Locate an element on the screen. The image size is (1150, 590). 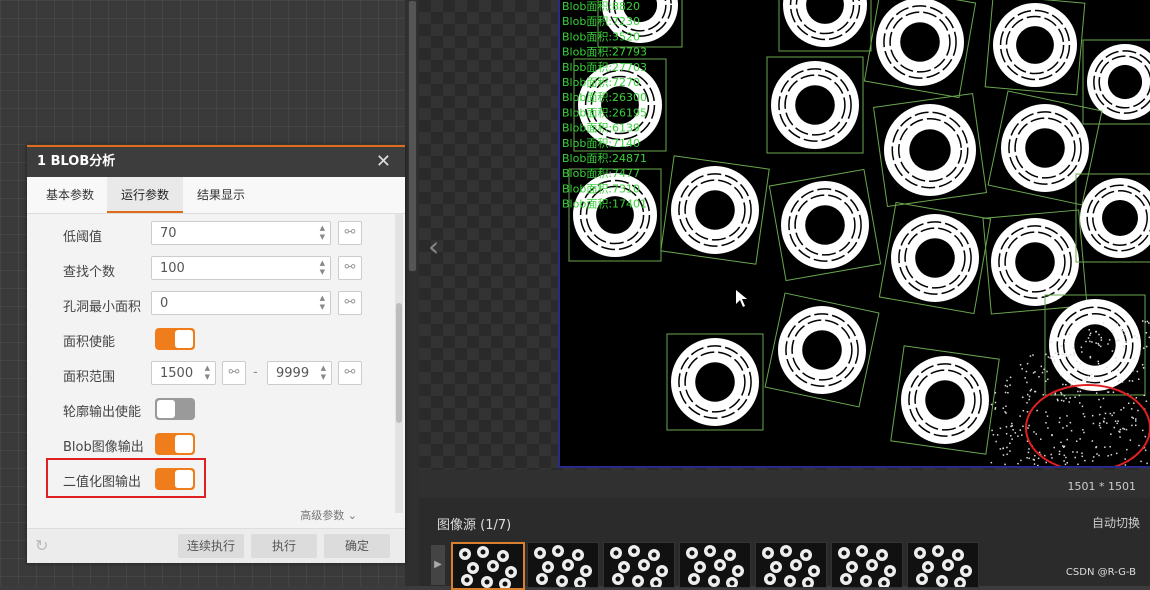
blob-area-label: Blob面积:17401 is located at coordinates (604, 204).